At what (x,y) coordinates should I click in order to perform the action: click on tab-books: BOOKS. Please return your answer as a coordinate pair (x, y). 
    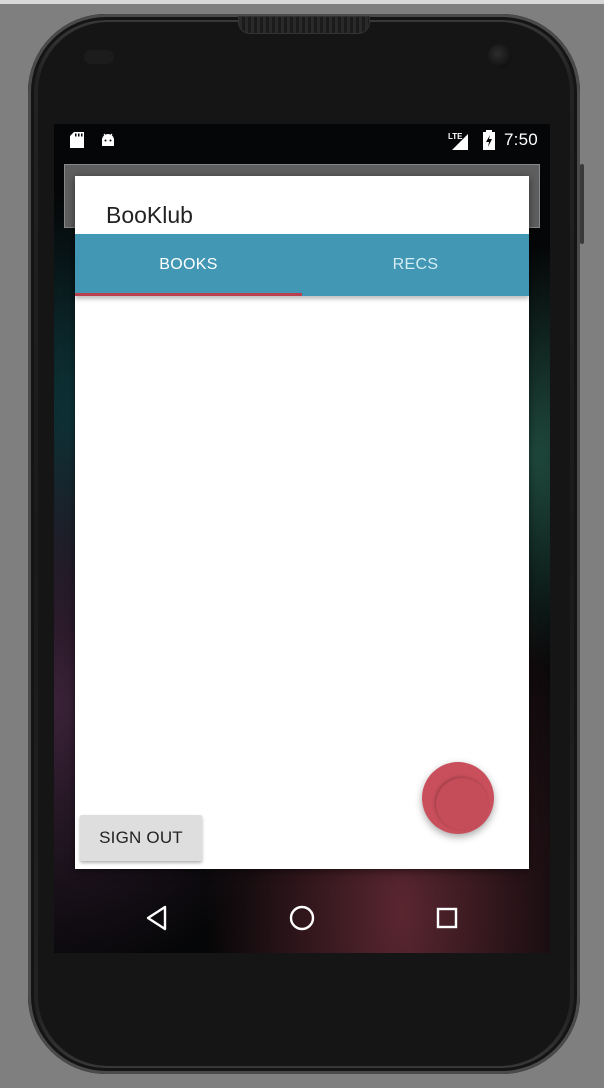
    Looking at the image, I should click on (188, 265).